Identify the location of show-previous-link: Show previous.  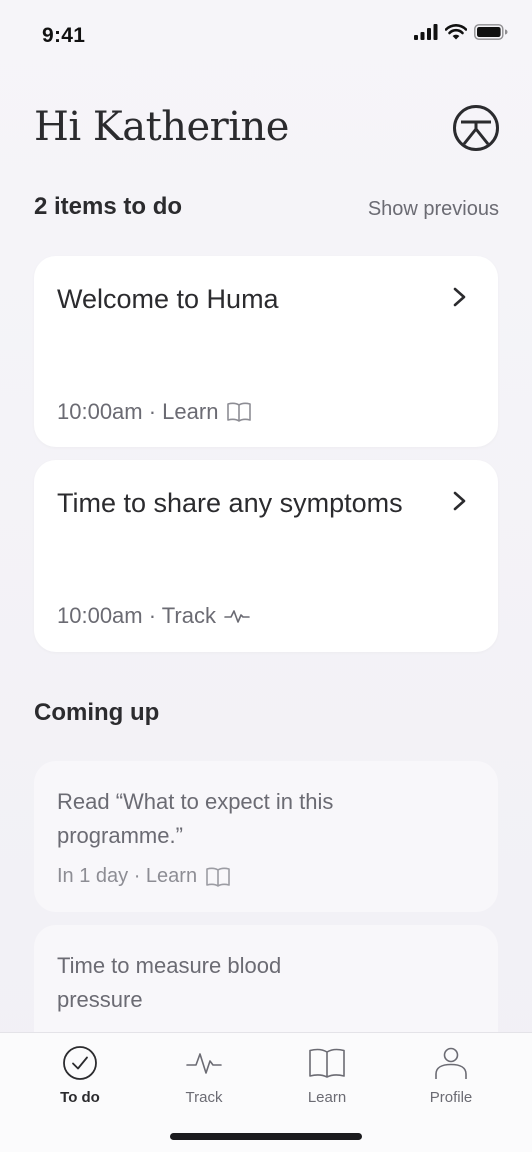
(433, 209).